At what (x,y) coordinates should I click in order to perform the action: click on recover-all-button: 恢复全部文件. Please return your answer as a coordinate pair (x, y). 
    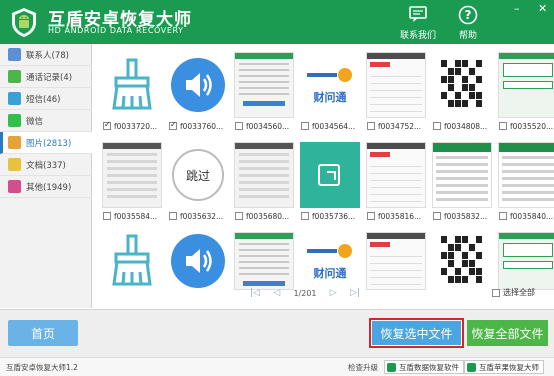
    Looking at the image, I should click on (507, 333).